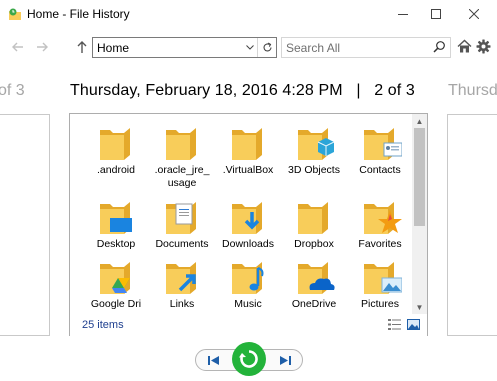 The width and height of the screenshot is (497, 381). Describe the element at coordinates (182, 244) in the screenshot. I see `file-item-label: Documents` at that location.